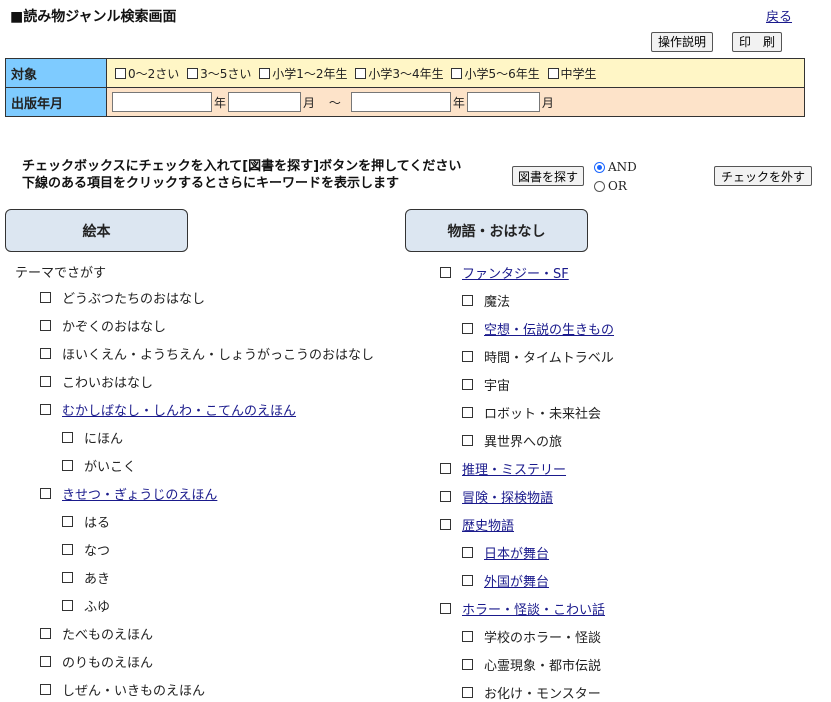  What do you see at coordinates (86, 605) in the screenshot?
I see `list-item: ふゆ` at bounding box center [86, 605].